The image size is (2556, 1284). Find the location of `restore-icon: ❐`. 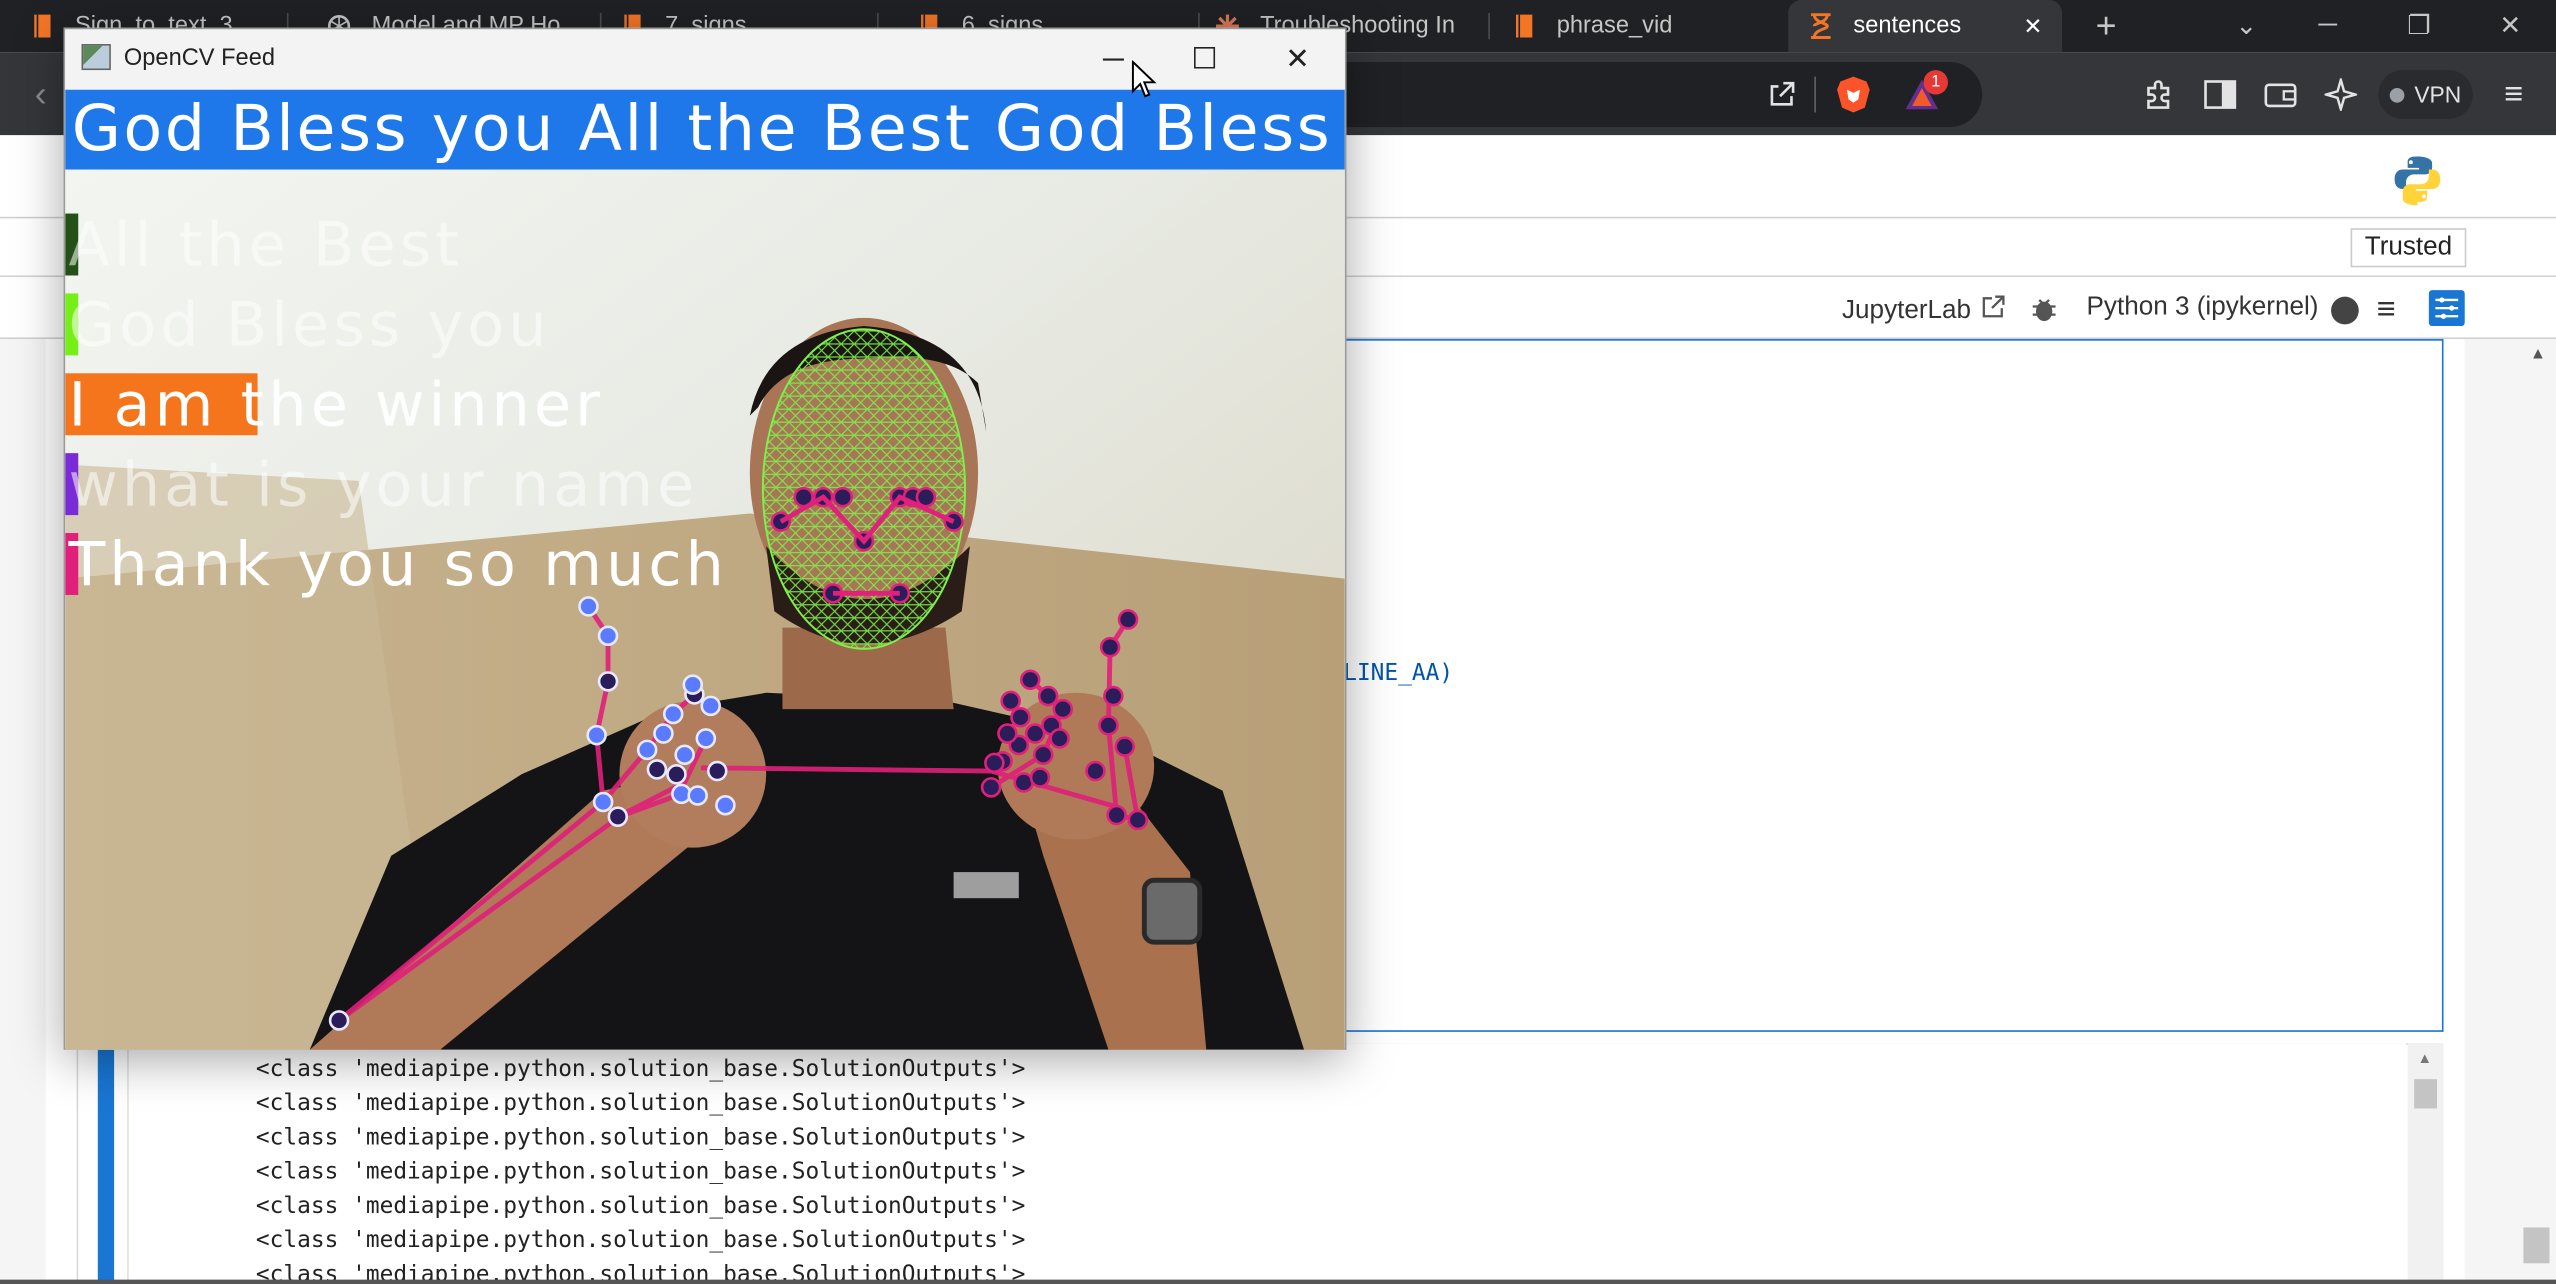

restore-icon: ❐ is located at coordinates (2419, 27).